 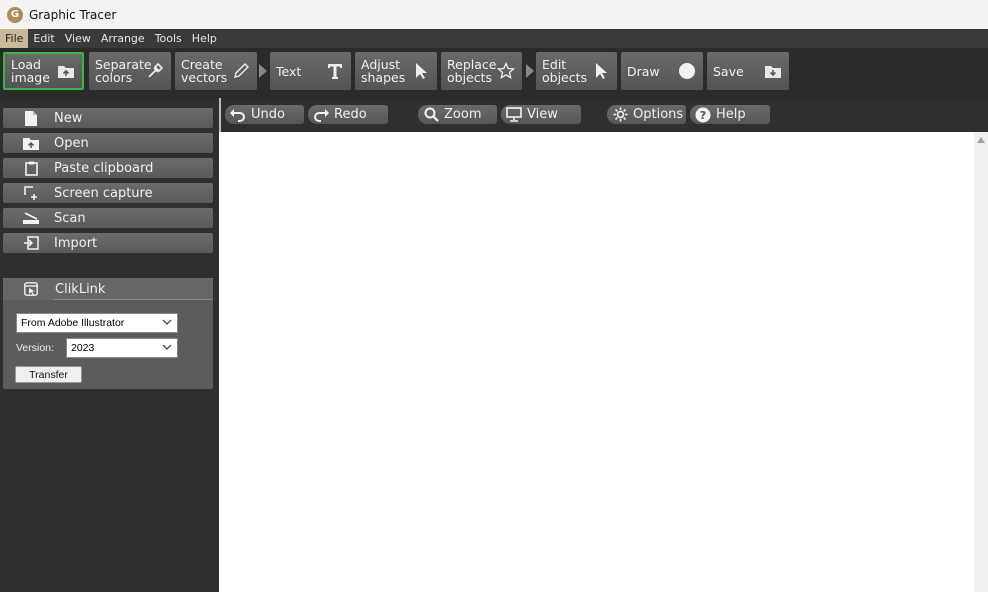 What do you see at coordinates (728, 71) in the screenshot?
I see `save-label: Save` at bounding box center [728, 71].